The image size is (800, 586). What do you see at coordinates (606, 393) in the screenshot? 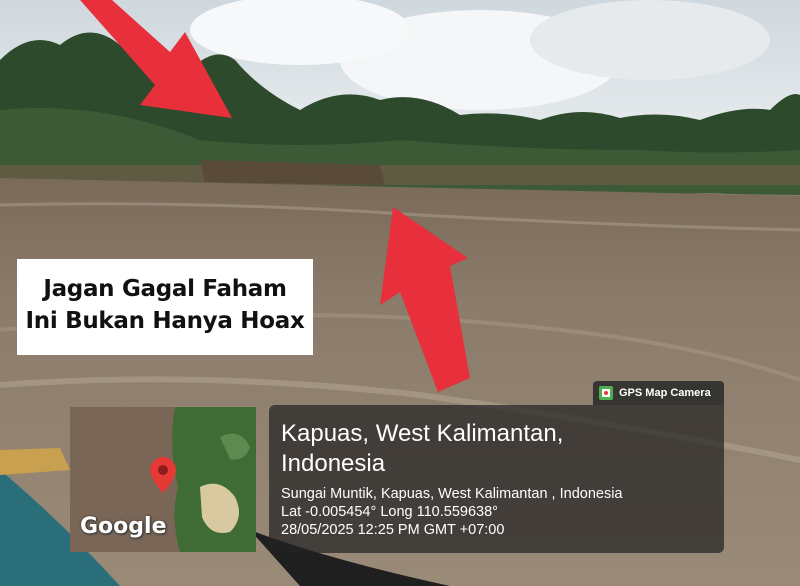
I see `gps-map-camera-icon` at bounding box center [606, 393].